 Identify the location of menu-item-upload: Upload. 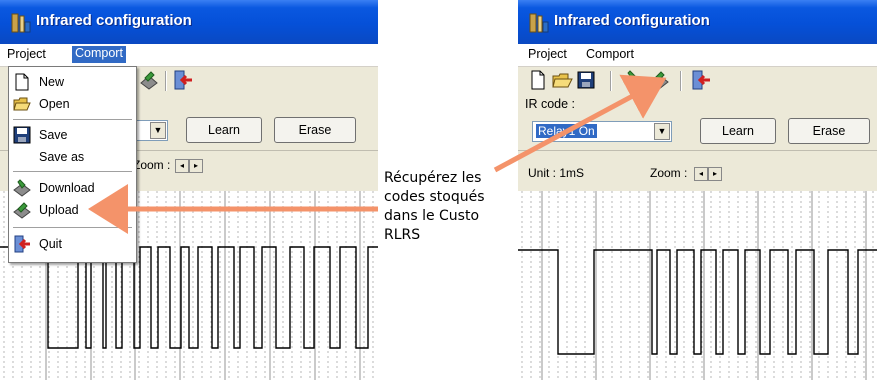
(72, 210).